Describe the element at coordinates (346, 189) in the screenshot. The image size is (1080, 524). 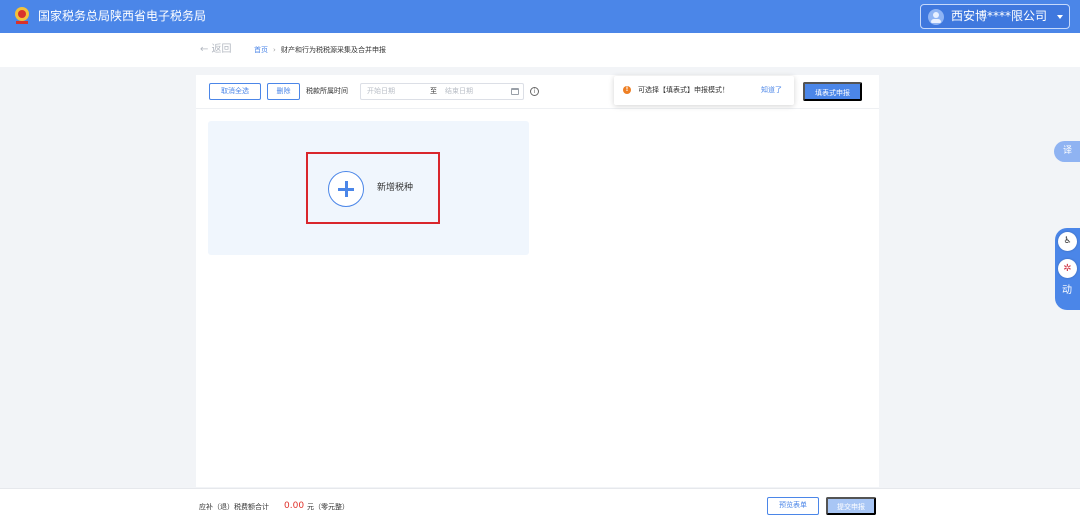
I see `plus-icon` at that location.